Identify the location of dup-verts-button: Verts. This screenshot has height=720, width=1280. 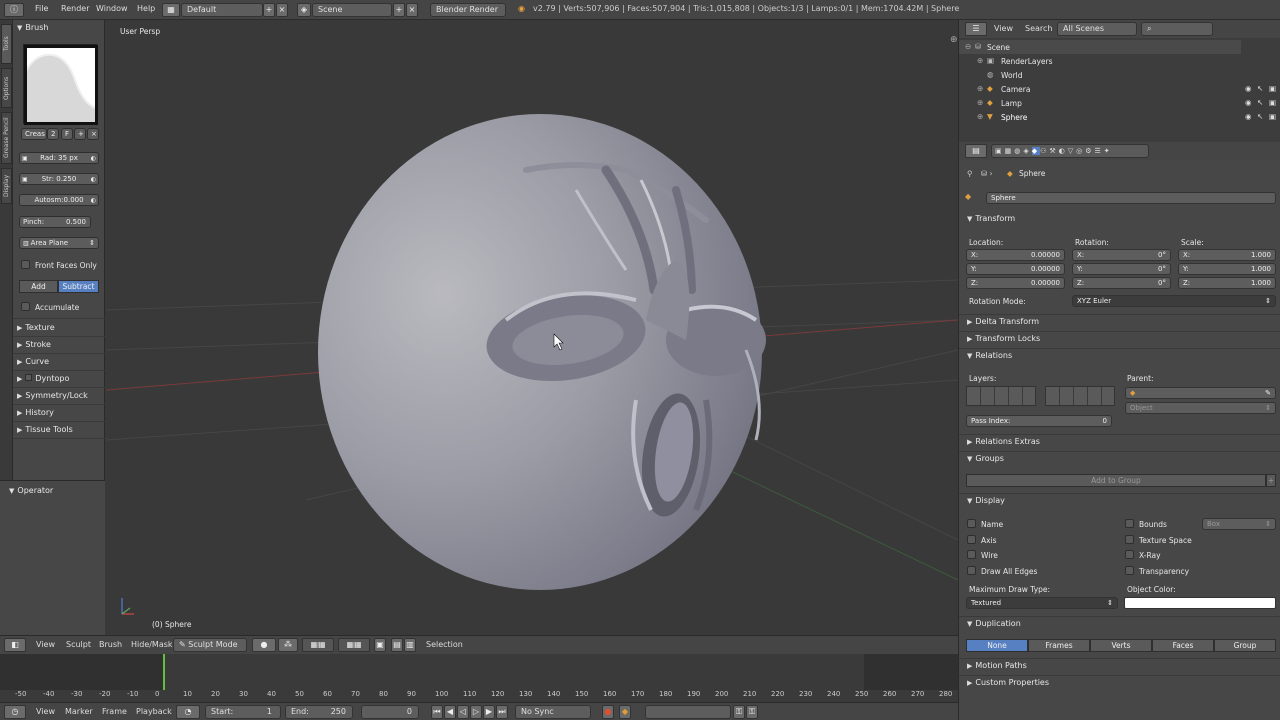
(1121, 645).